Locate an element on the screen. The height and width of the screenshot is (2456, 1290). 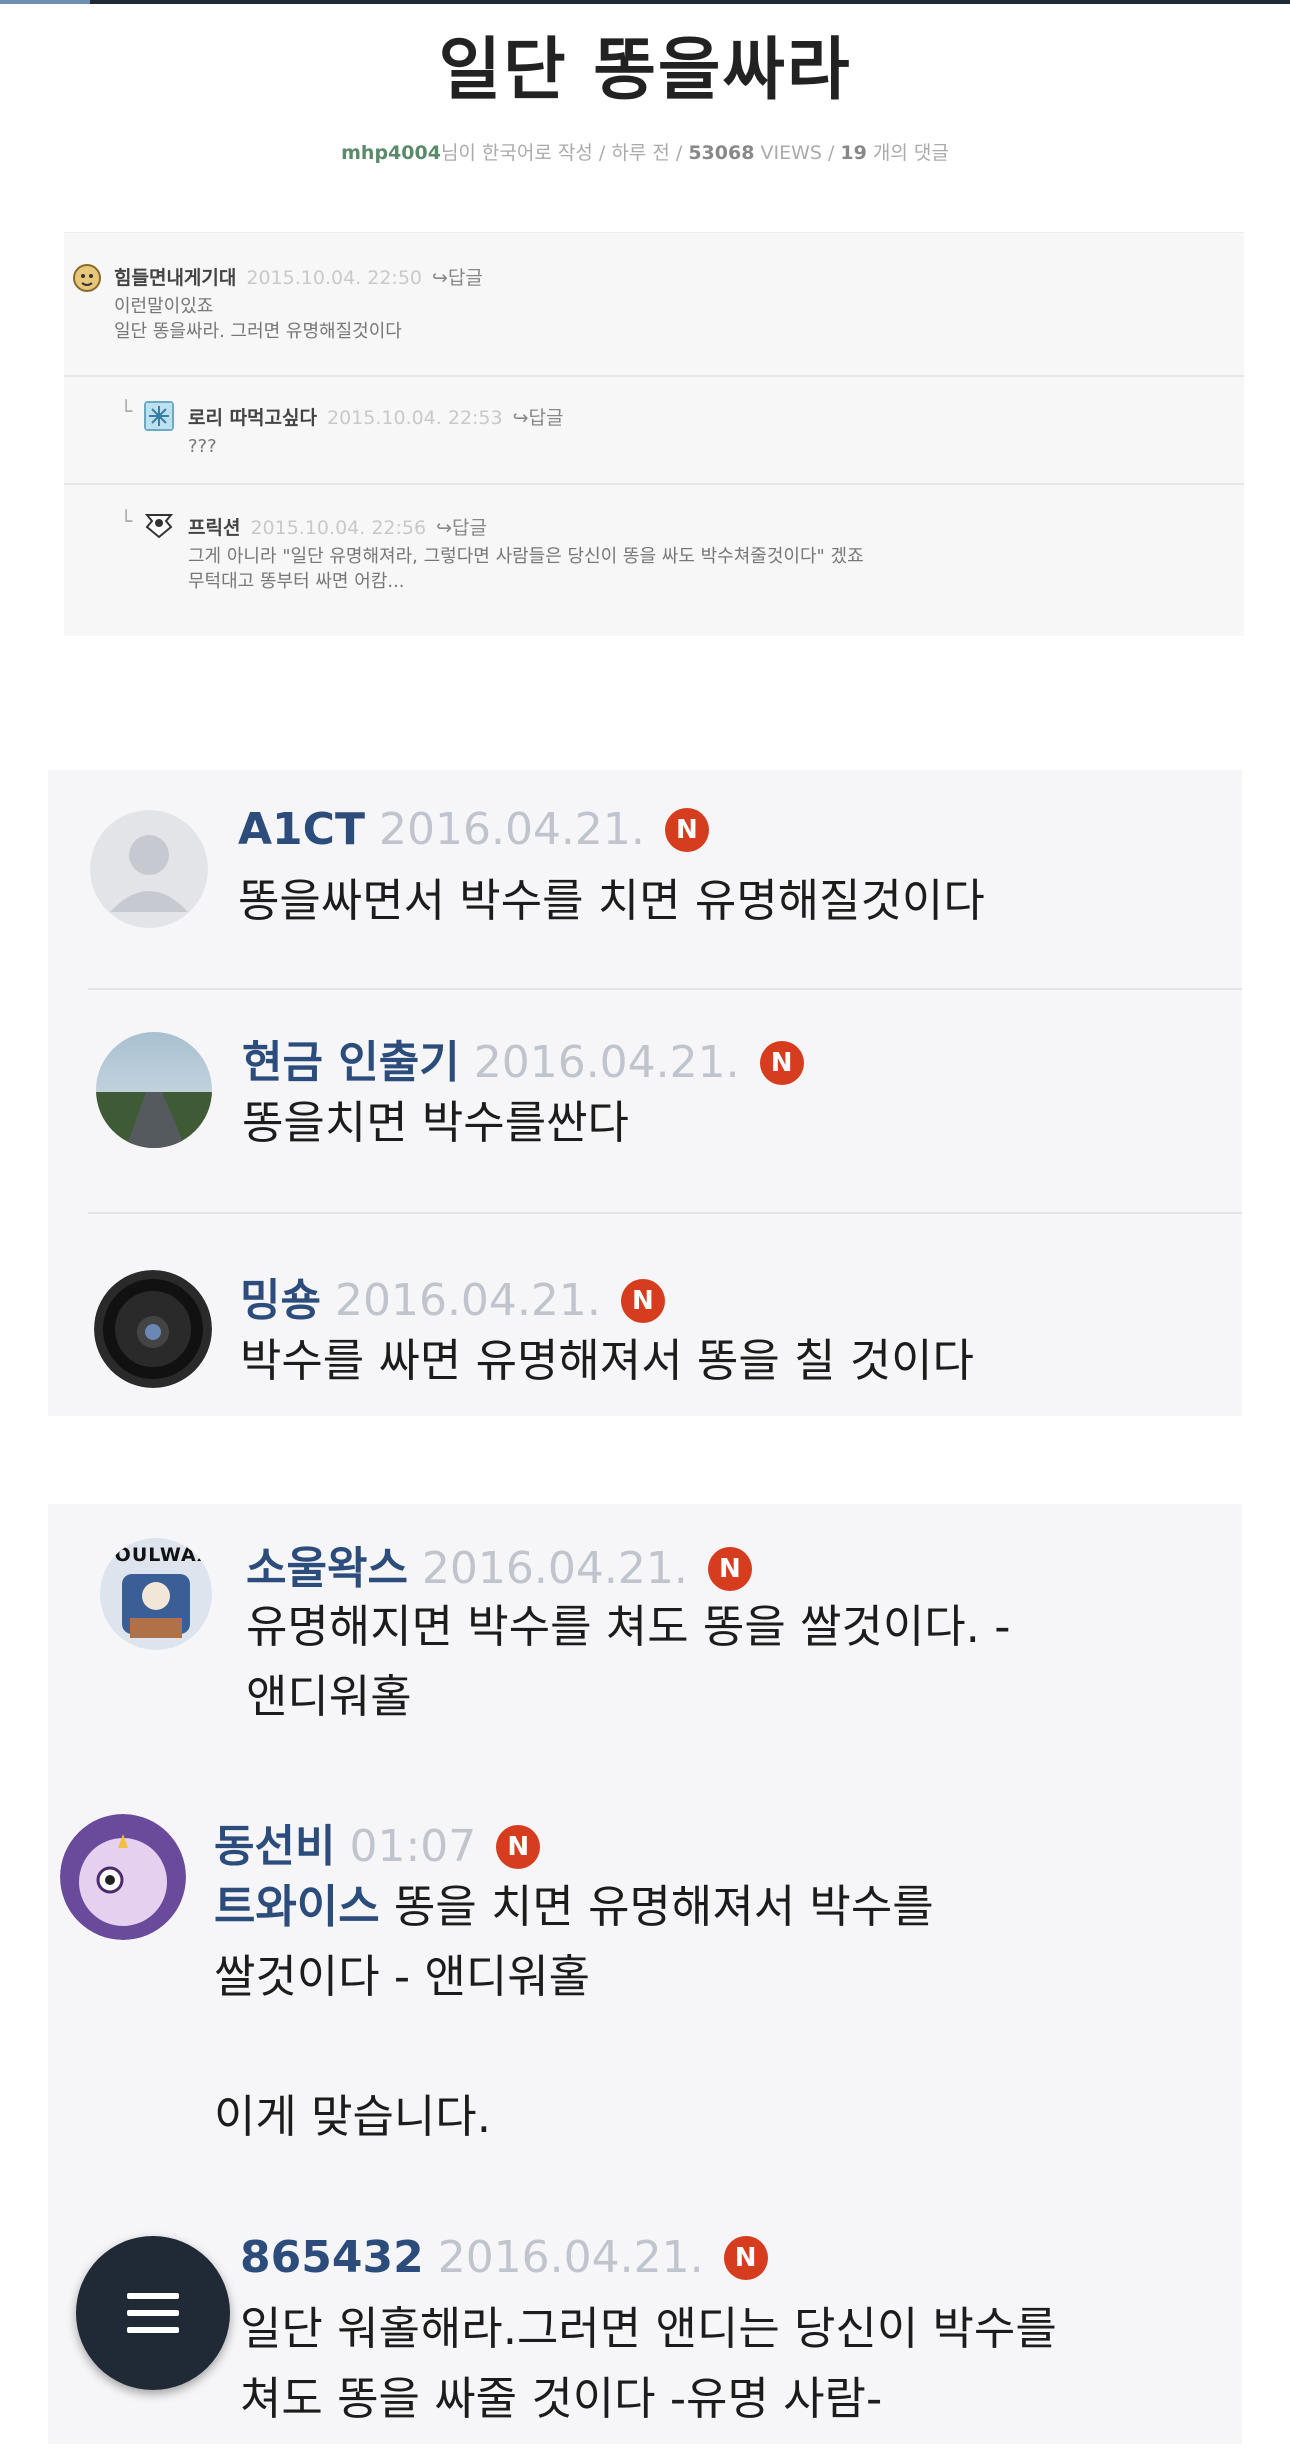
top-bar is located at coordinates (645, 2).